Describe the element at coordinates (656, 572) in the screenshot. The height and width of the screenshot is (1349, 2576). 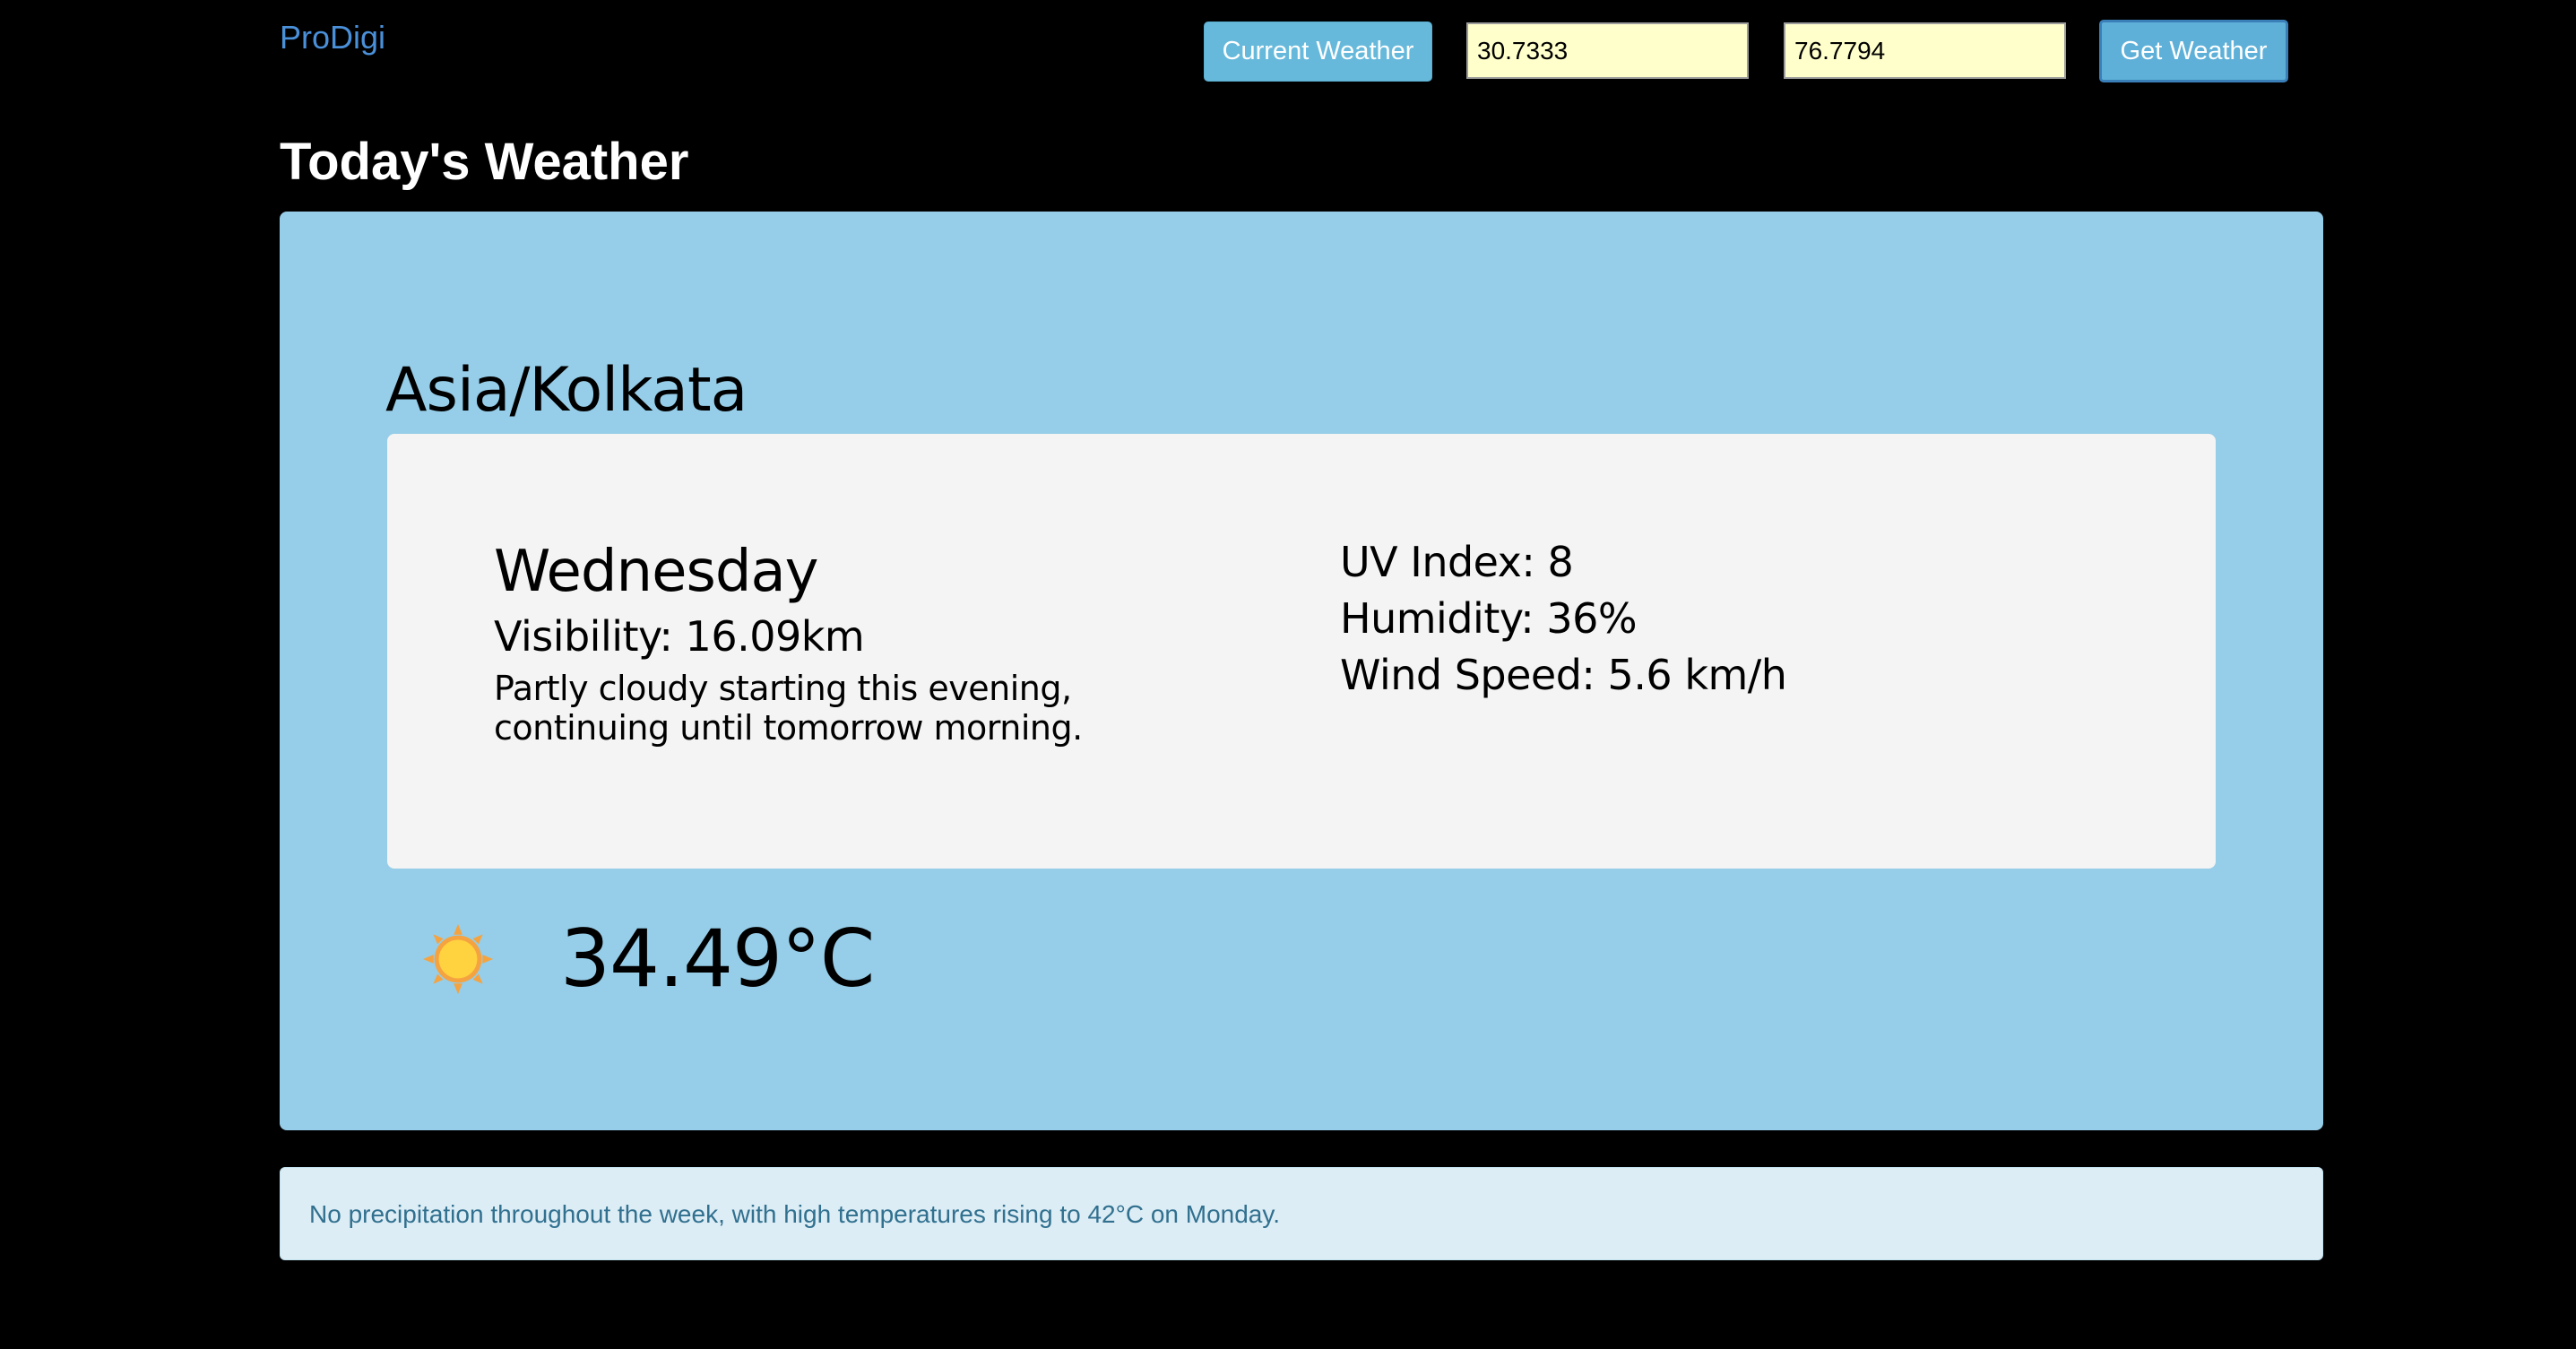
I see `day-label: Wednesday` at that location.